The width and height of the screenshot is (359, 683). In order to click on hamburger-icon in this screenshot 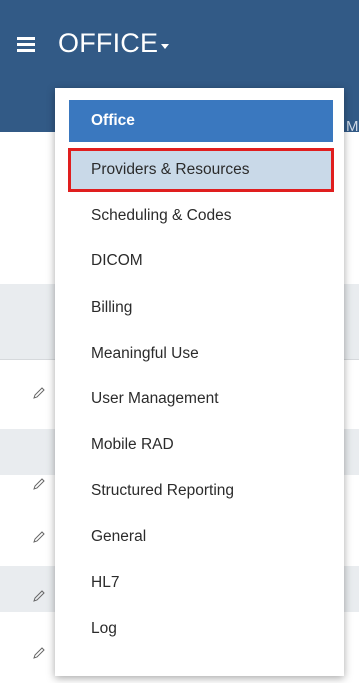, I will do `click(26, 44)`.